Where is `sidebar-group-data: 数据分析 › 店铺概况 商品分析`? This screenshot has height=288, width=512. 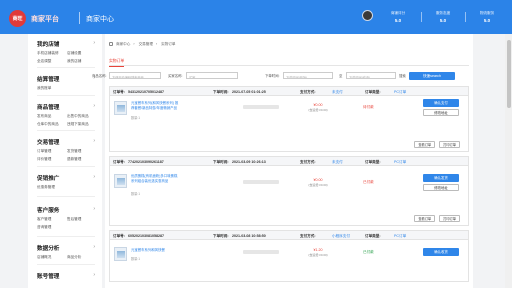 sidebar-group-data: 数据分析 › 店铺概况 商品分析 is located at coordinates (68, 252).